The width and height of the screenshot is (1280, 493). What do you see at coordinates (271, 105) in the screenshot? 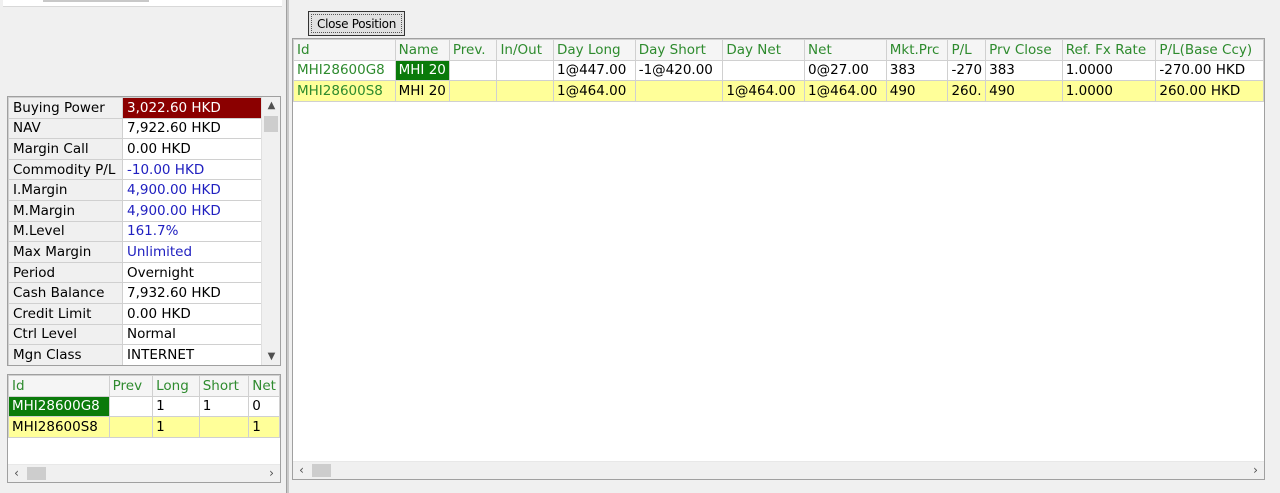
I see `scroll-up-icon: ▲` at bounding box center [271, 105].